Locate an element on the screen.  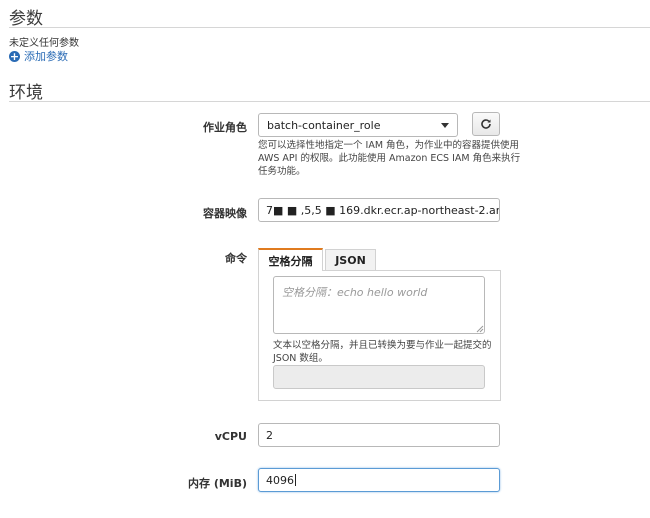
job-role-help-line: AWS API 的权限。此功能使用 Amazon ECS IAM 角色来执行 is located at coordinates (389, 158).